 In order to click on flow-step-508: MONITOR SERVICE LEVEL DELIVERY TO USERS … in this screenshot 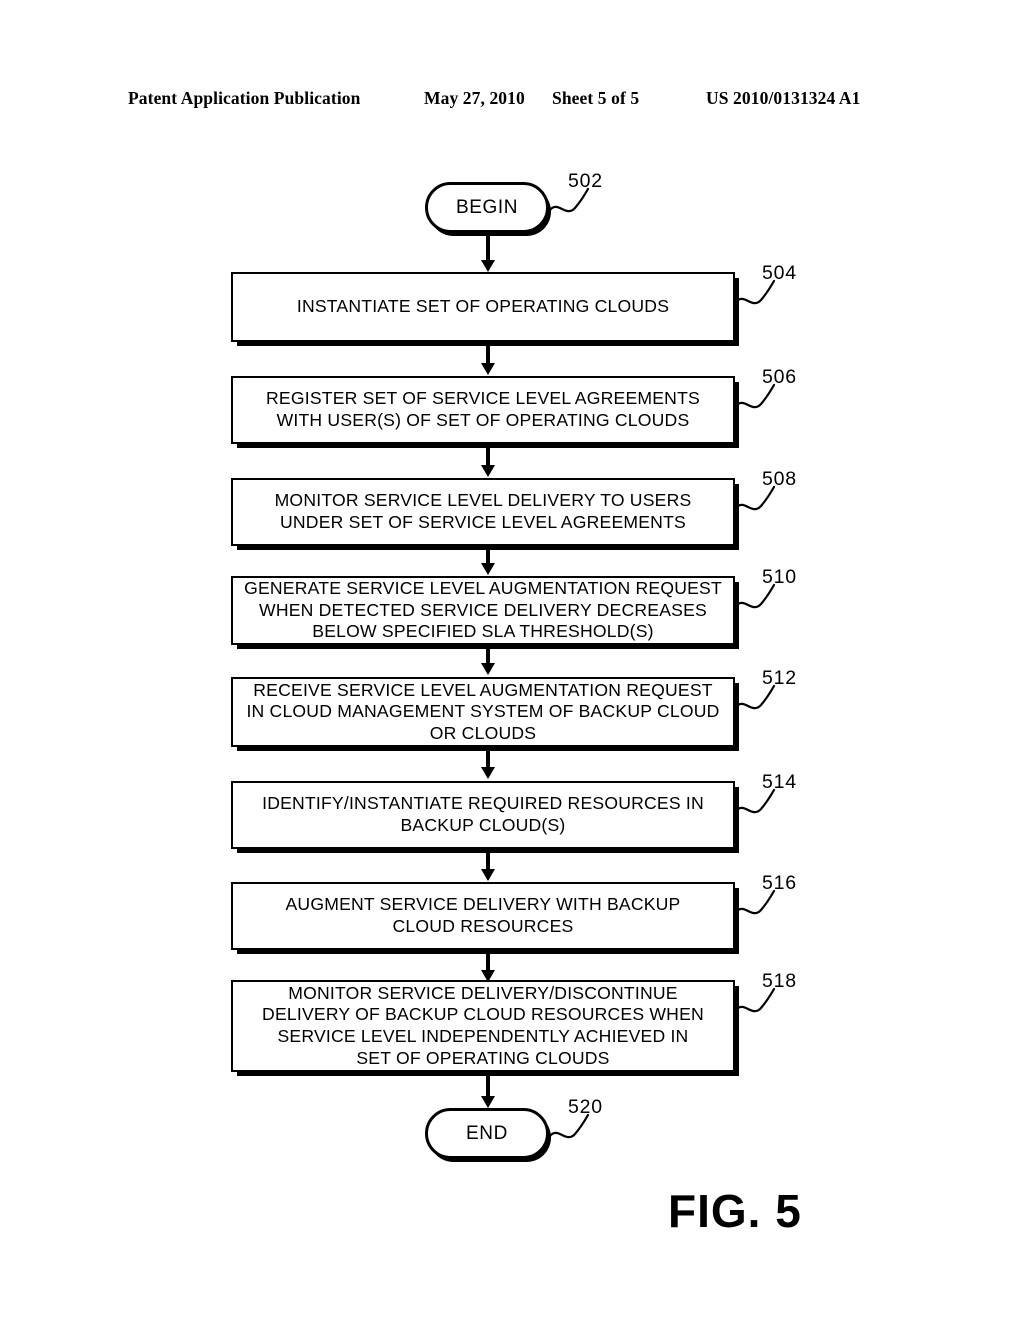, I will do `click(483, 512)`.